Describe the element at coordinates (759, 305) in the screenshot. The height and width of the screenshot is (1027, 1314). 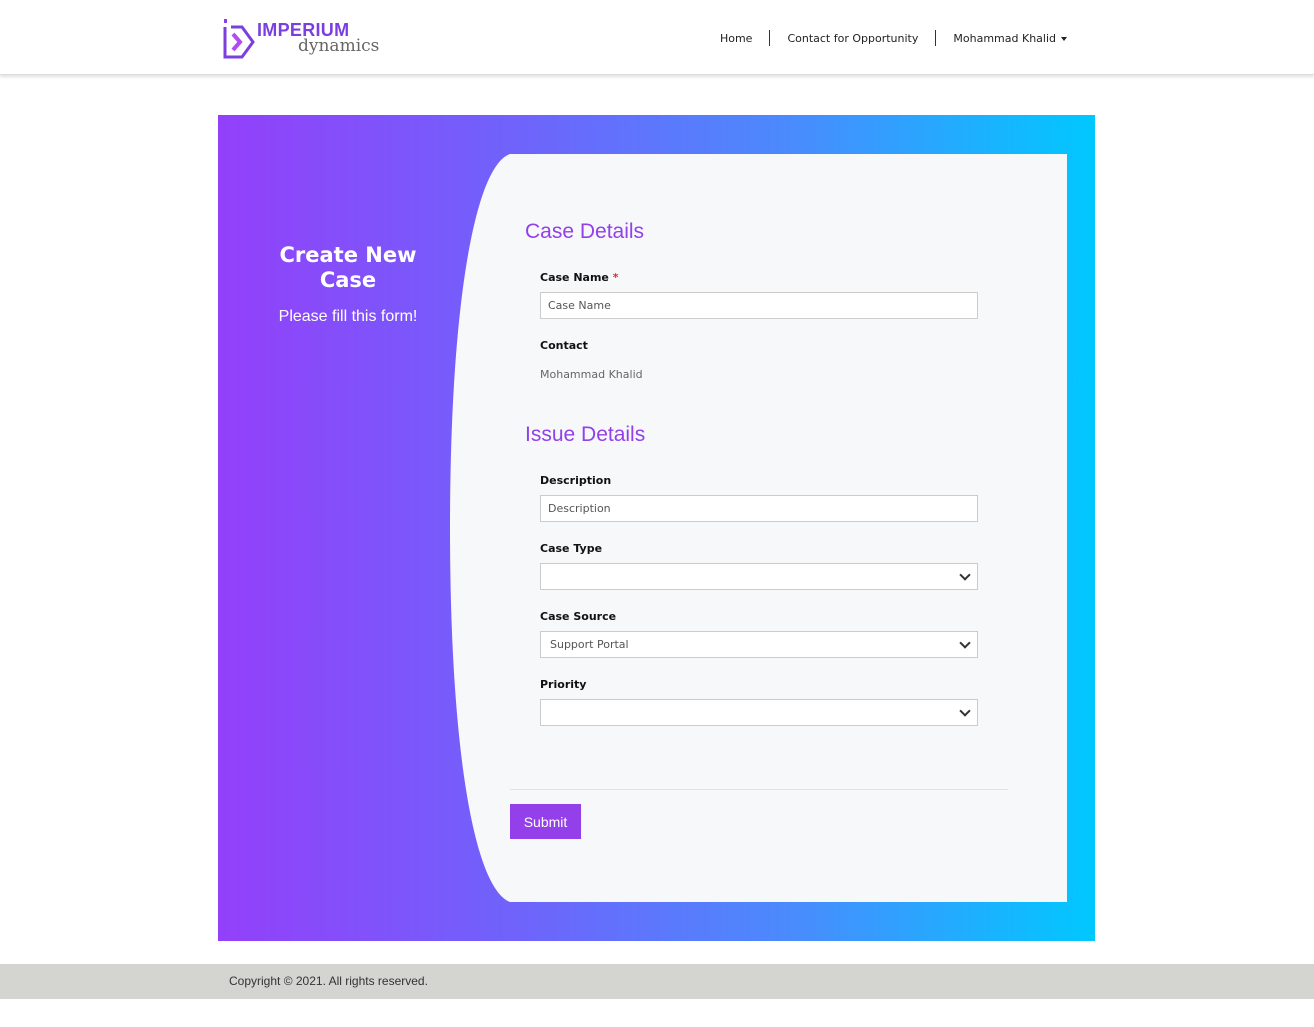
I see `case-name-input: Case Name` at that location.